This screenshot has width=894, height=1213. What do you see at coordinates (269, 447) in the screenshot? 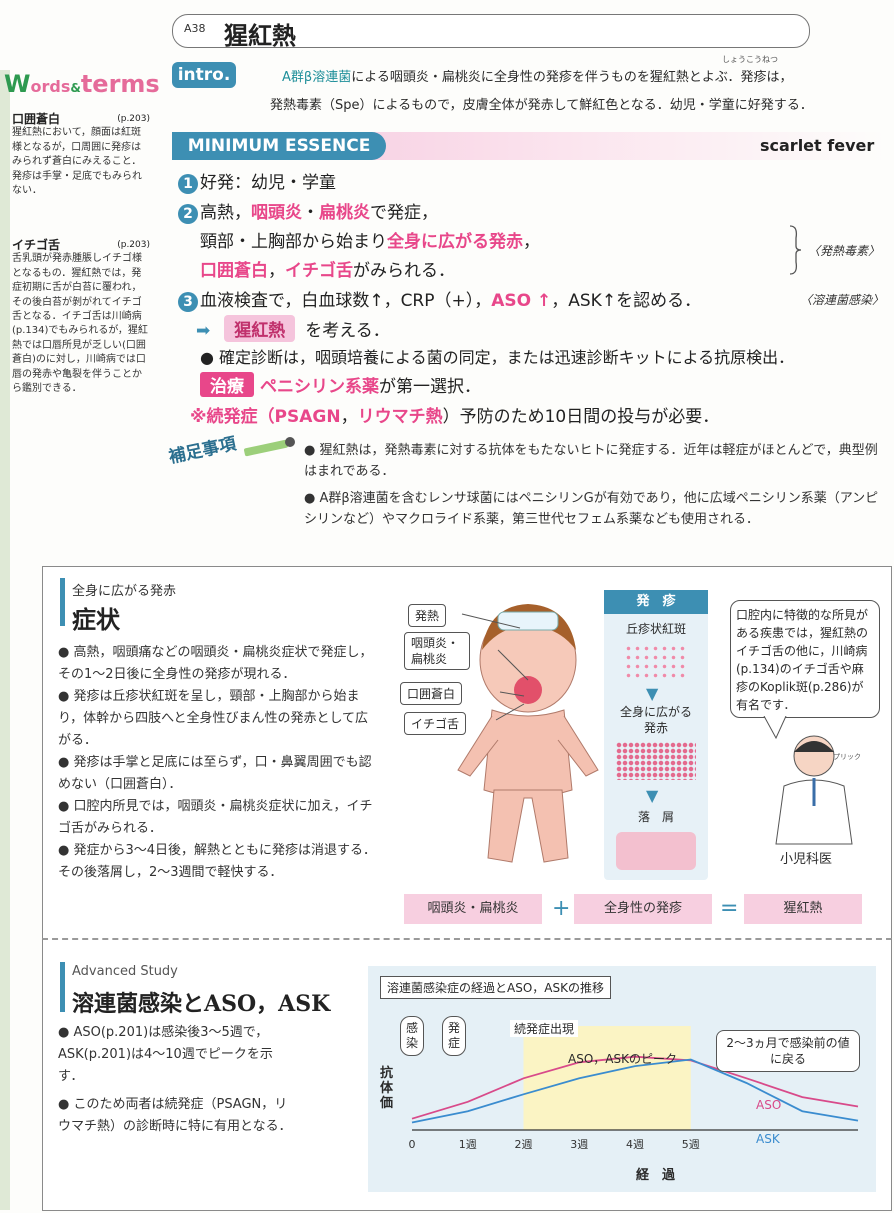
I see `pencil-icon` at bounding box center [269, 447].